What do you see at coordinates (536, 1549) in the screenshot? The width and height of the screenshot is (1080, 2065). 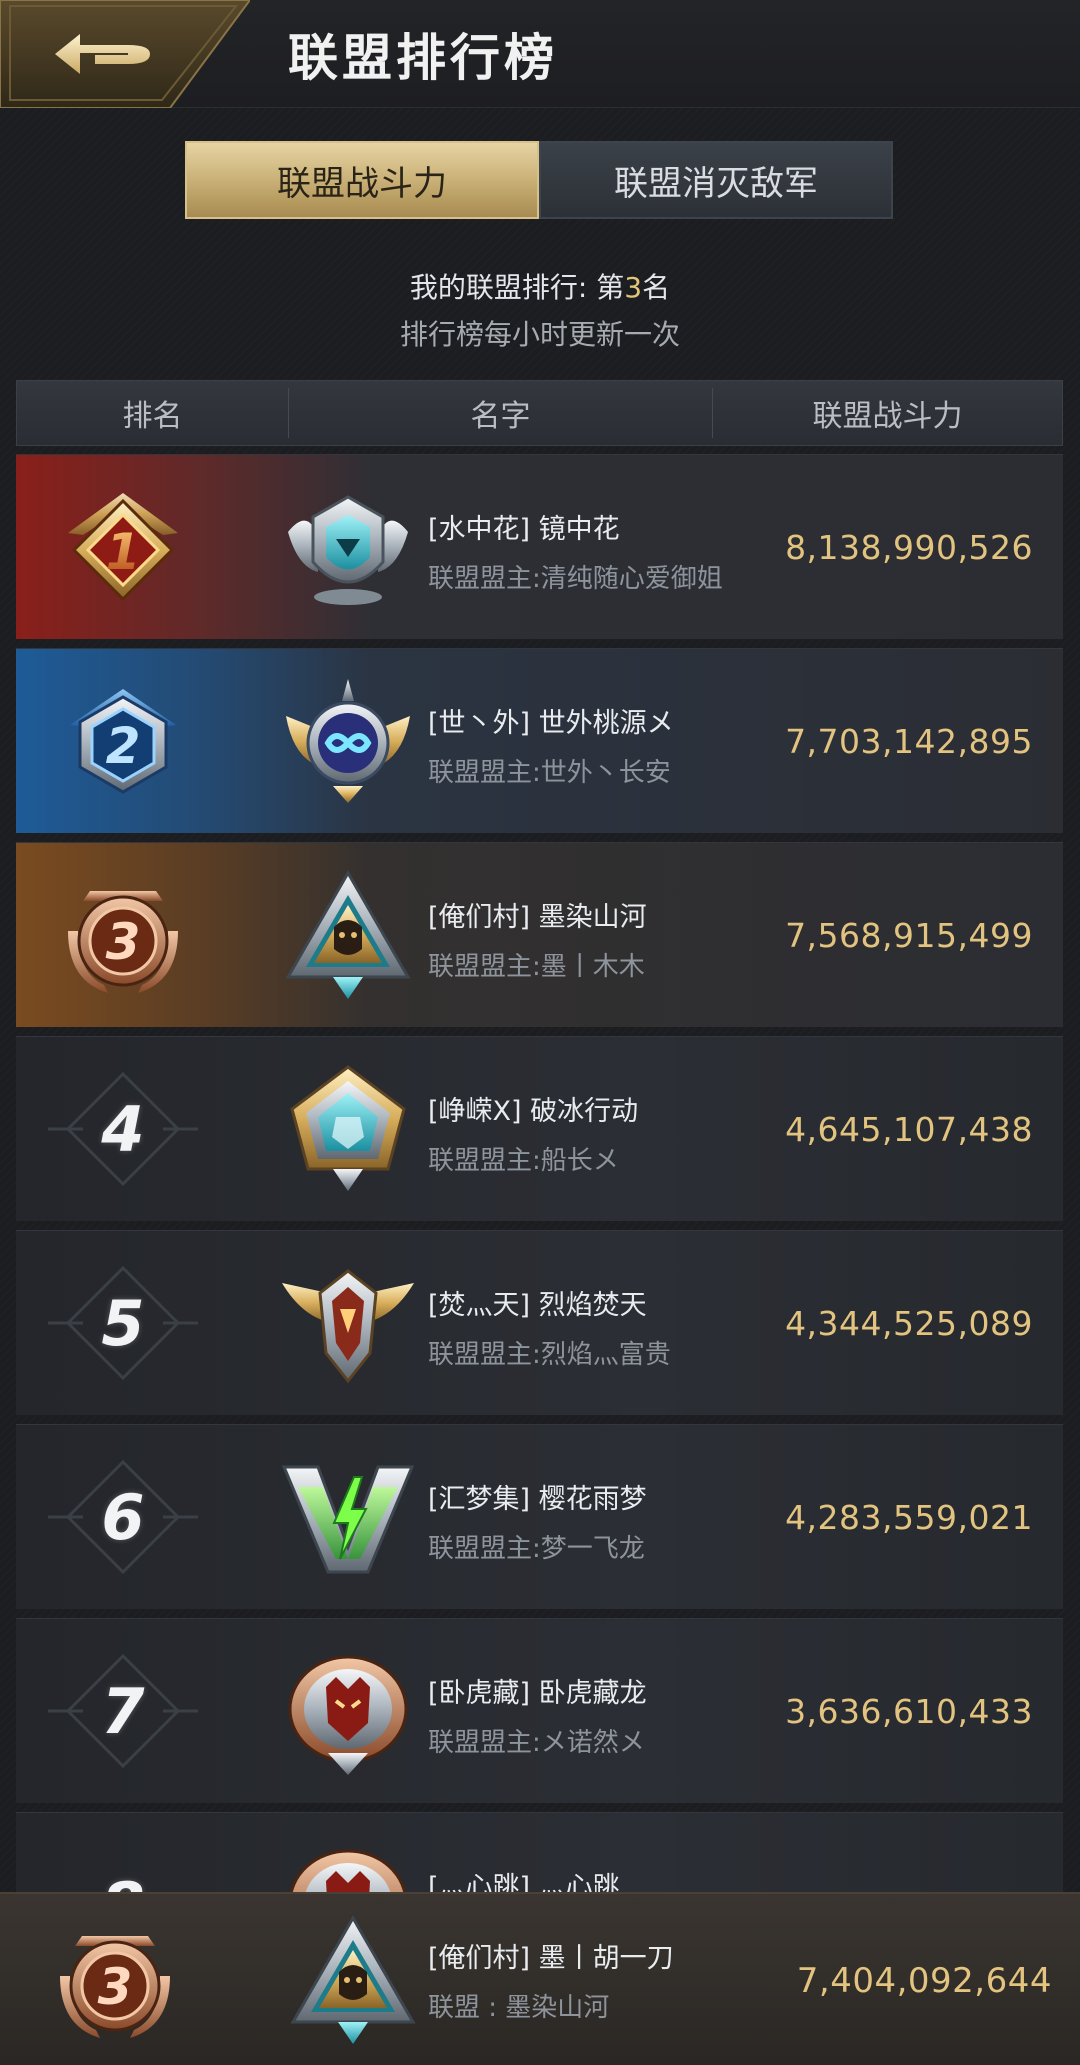 I see `alliance-leader: 联盟盟主:梦一飞龙` at bounding box center [536, 1549].